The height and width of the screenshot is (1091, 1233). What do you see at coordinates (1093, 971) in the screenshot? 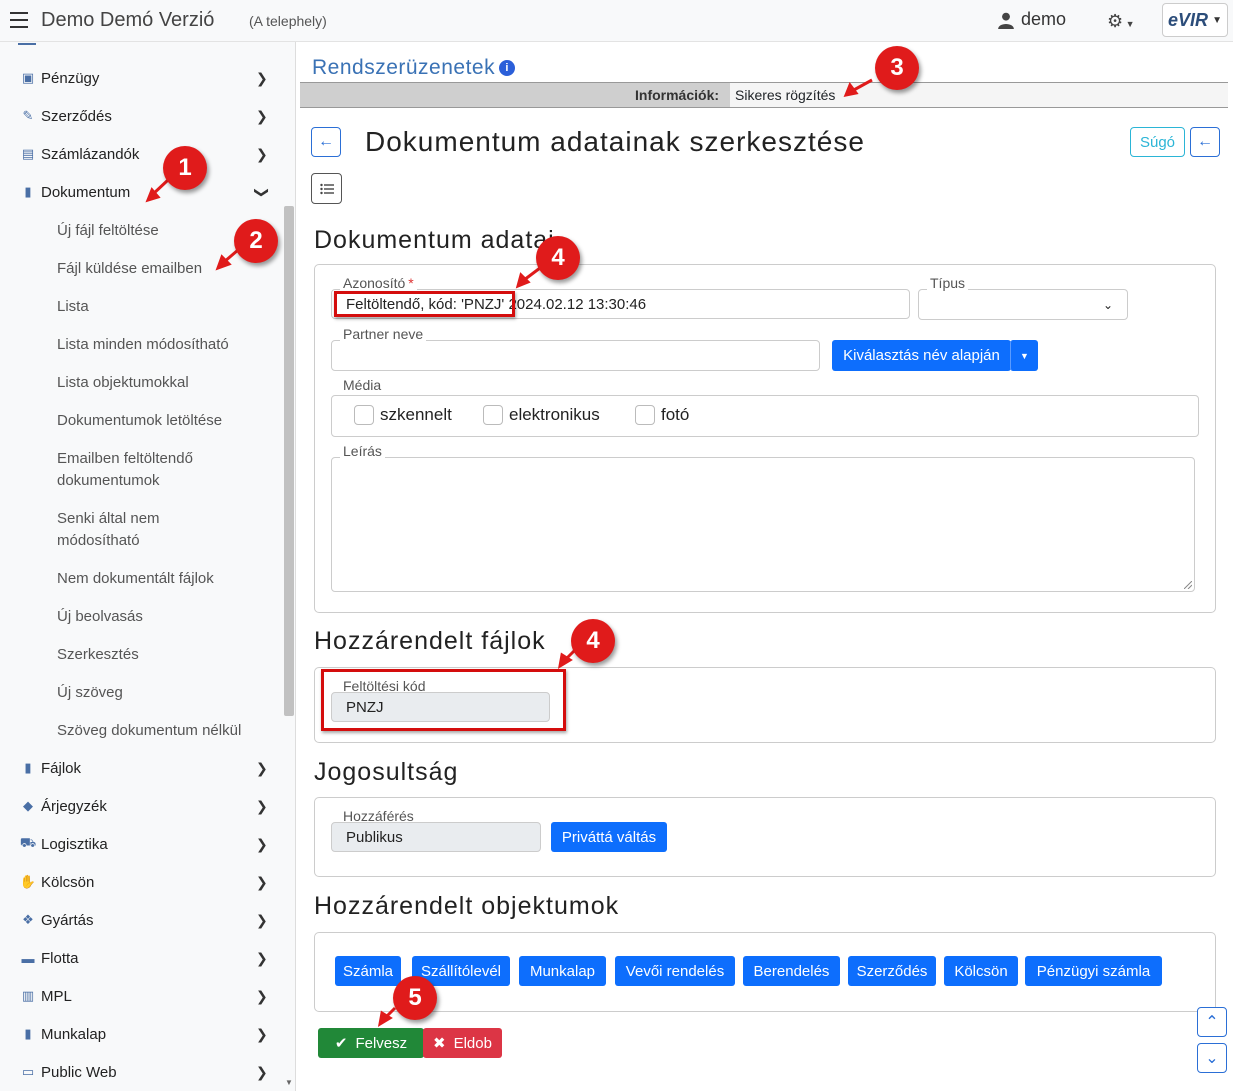
I see `object-button-penzugyi-szamla: Pénzügyi számla` at bounding box center [1093, 971].